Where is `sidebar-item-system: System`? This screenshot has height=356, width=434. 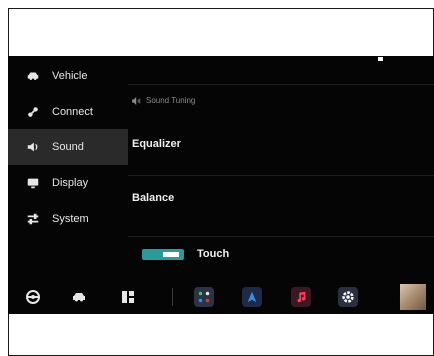
sidebar-item-system: System is located at coordinates (68, 219).